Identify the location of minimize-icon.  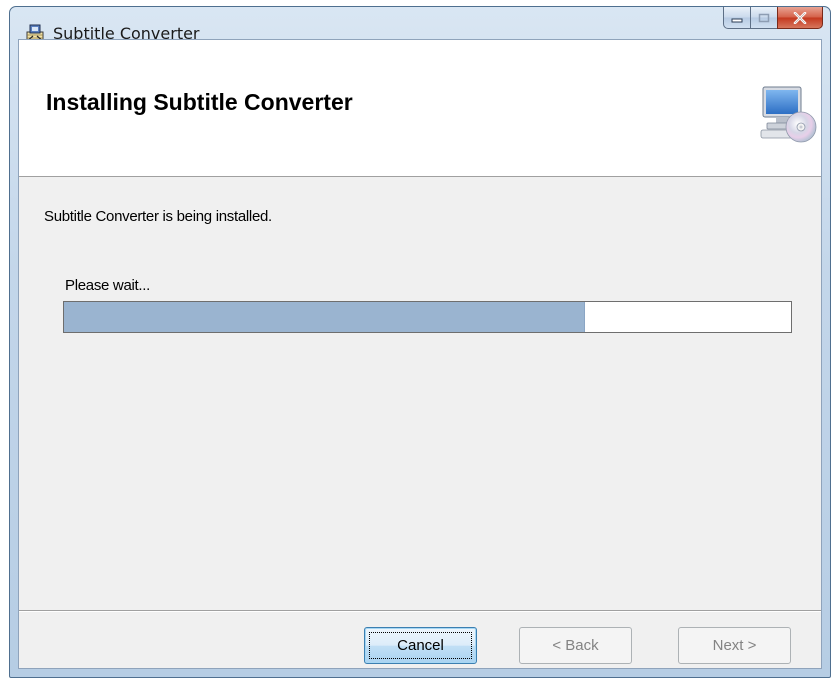
(737, 20).